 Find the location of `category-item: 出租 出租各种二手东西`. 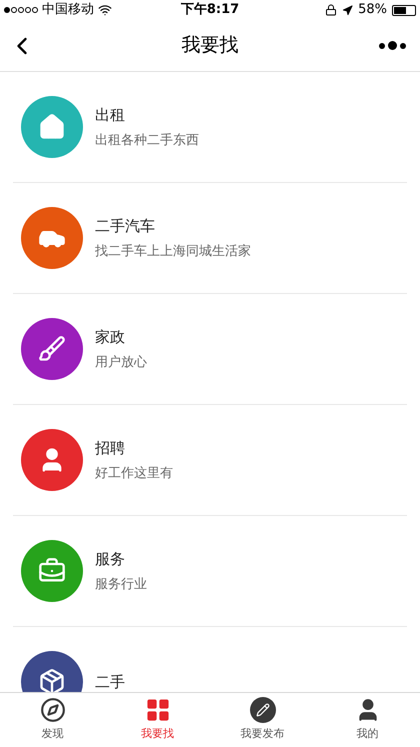

category-item: 出租 出租各种二手东西 is located at coordinates (210, 127).